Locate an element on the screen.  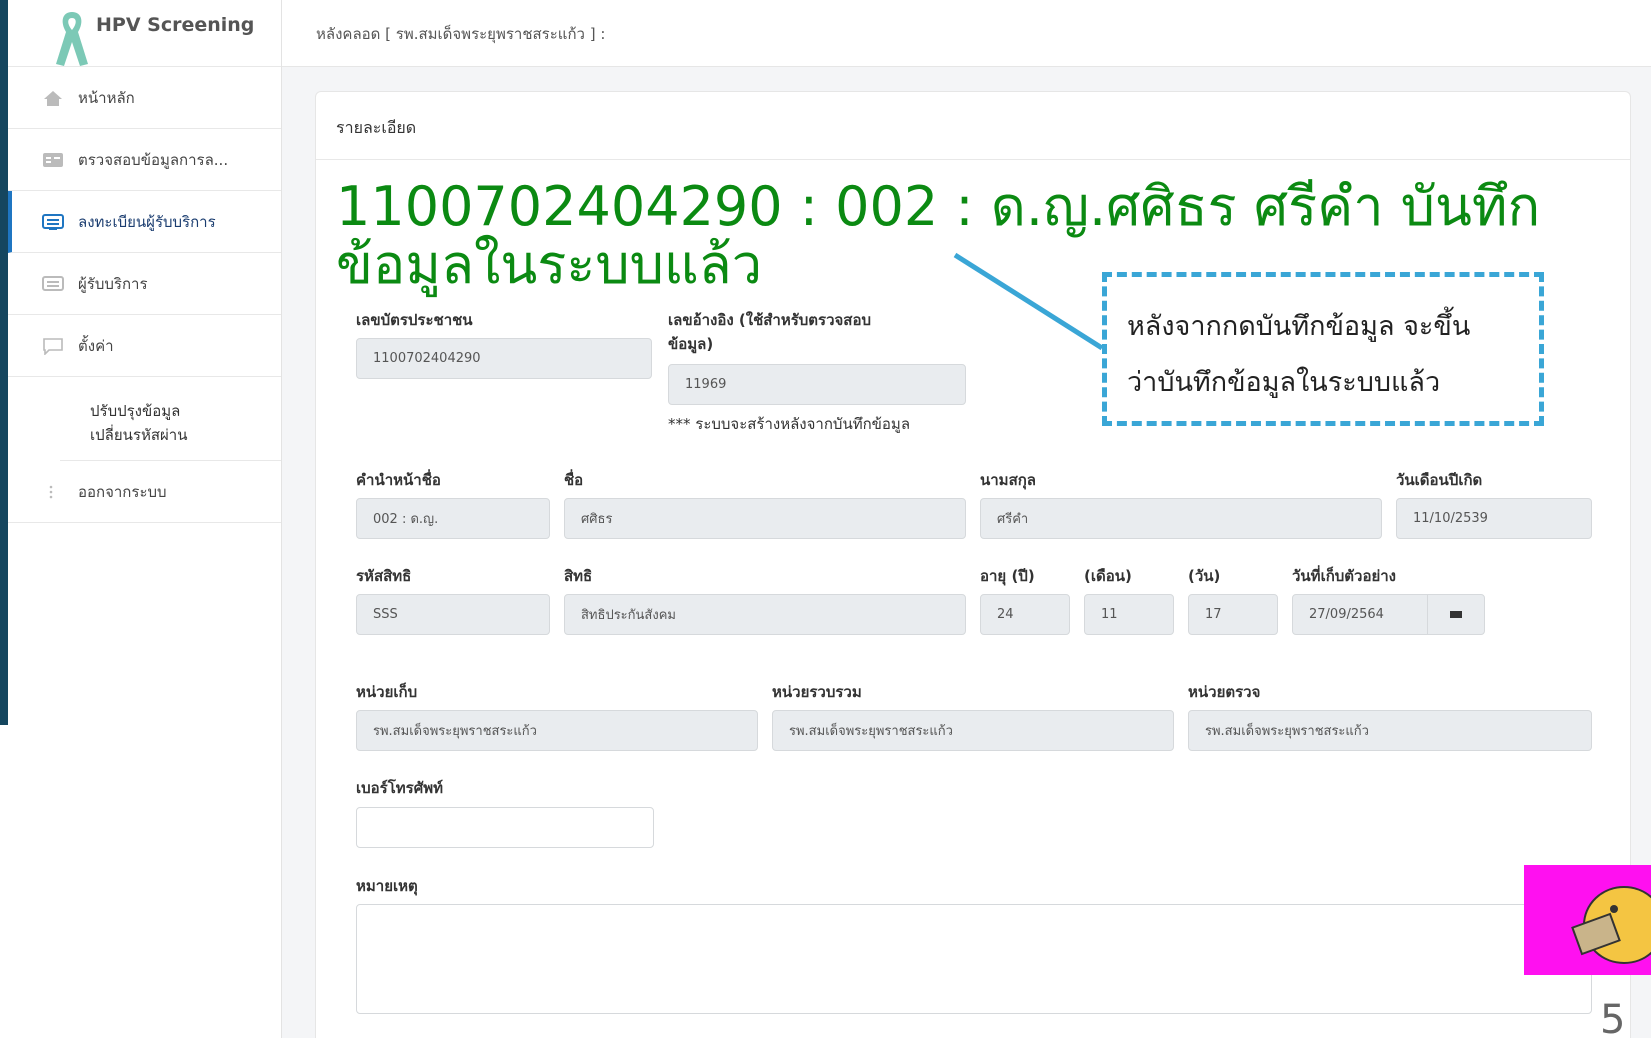
prefix-field: 002 : ด.ญ. is located at coordinates (453, 518).